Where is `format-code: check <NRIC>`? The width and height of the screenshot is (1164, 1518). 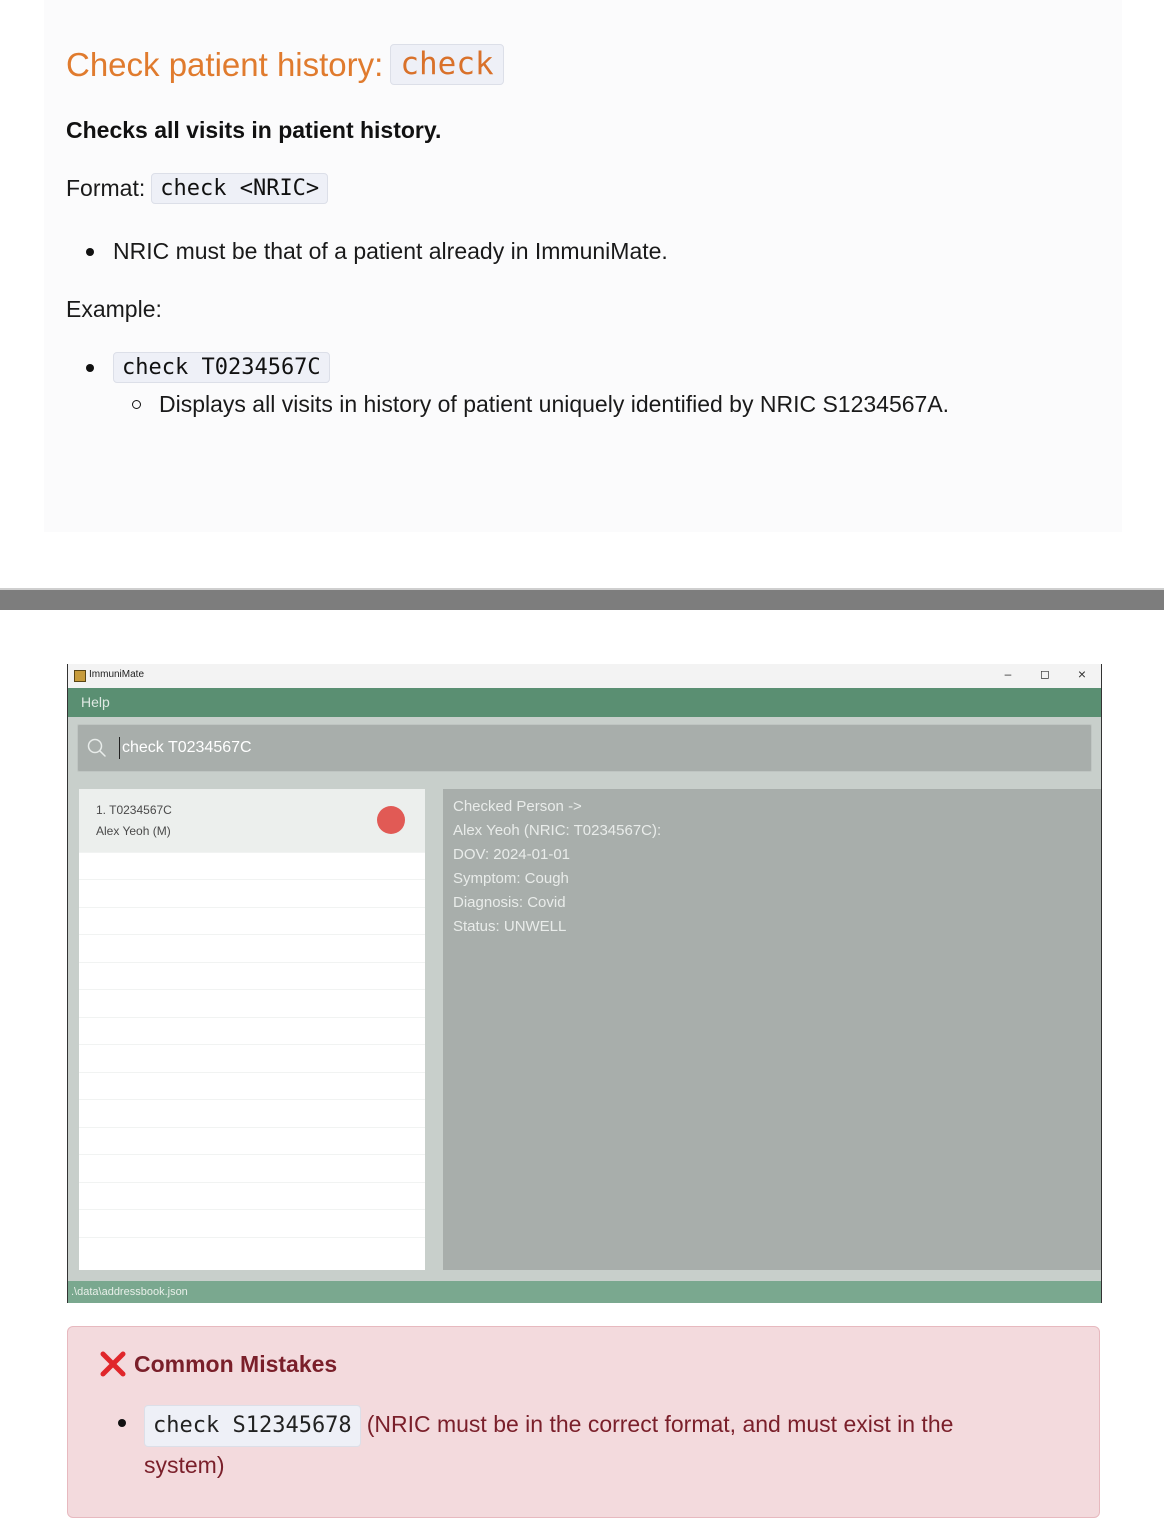 format-code: check <NRIC> is located at coordinates (240, 188).